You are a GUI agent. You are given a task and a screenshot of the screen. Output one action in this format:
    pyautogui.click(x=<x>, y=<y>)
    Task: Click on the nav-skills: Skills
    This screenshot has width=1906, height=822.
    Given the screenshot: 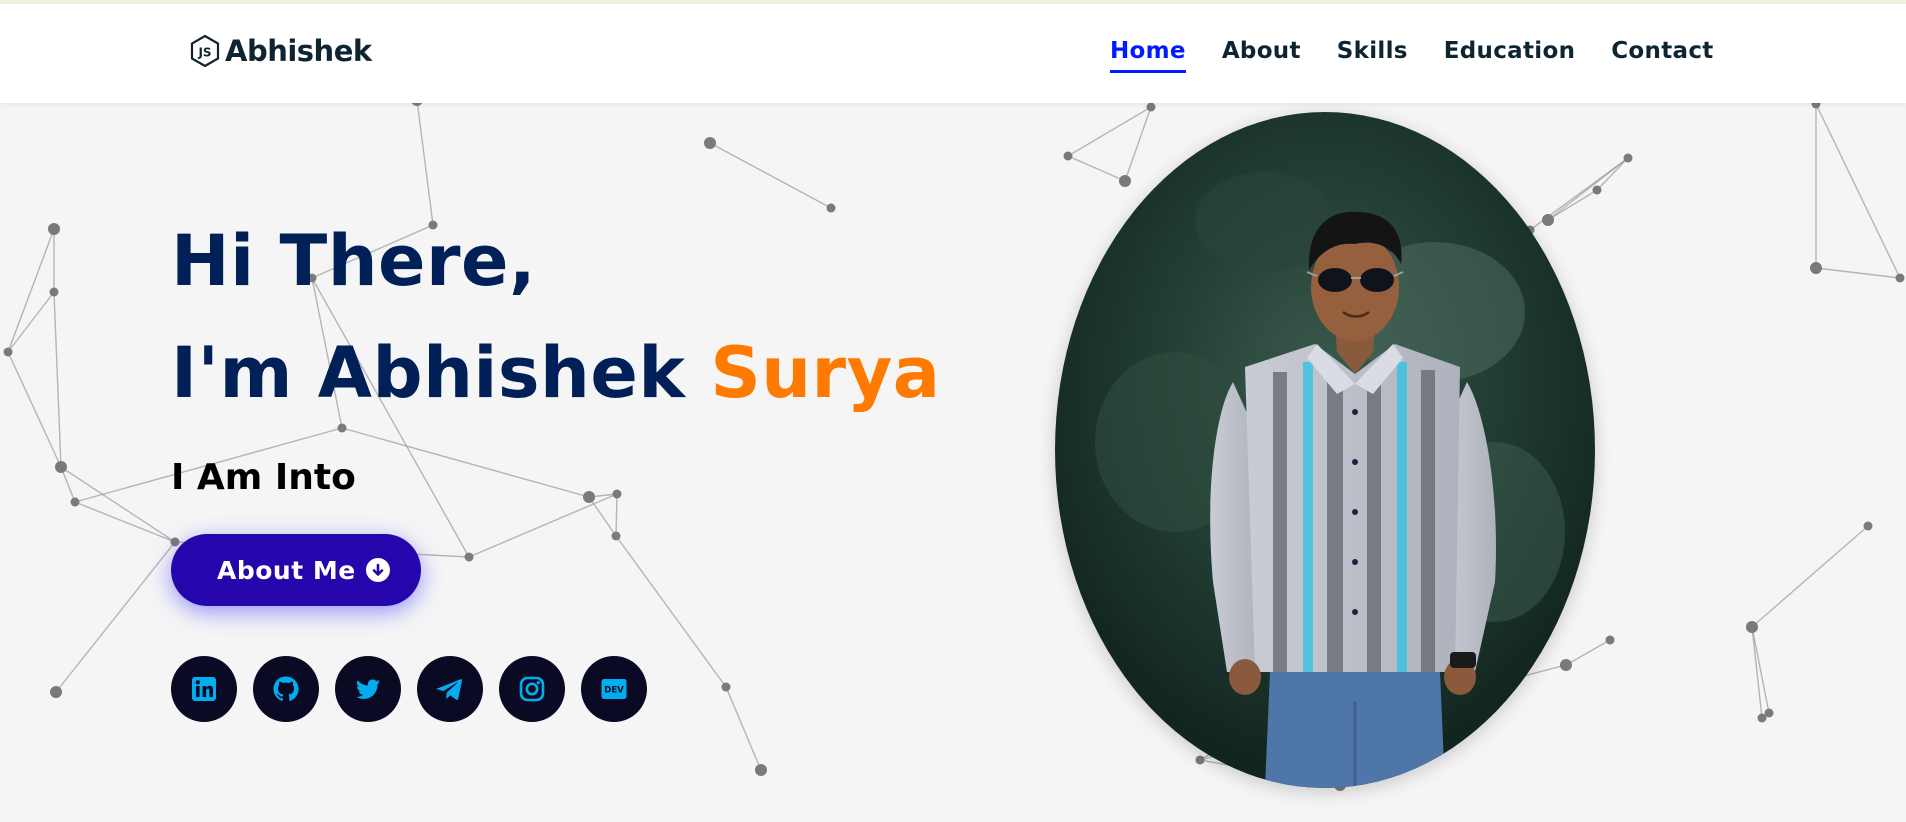 What is the action you would take?
    pyautogui.click(x=1372, y=55)
    